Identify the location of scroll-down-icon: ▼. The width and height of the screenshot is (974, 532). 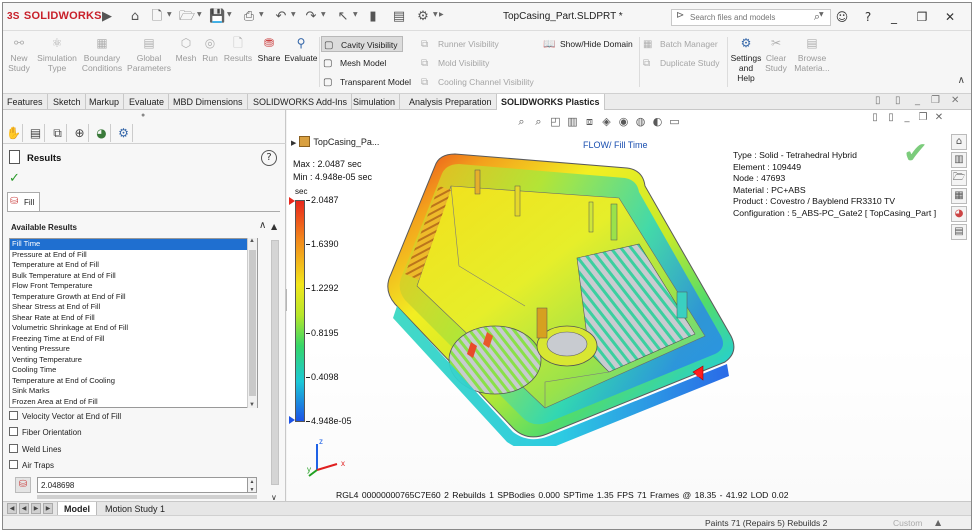
(252, 405).